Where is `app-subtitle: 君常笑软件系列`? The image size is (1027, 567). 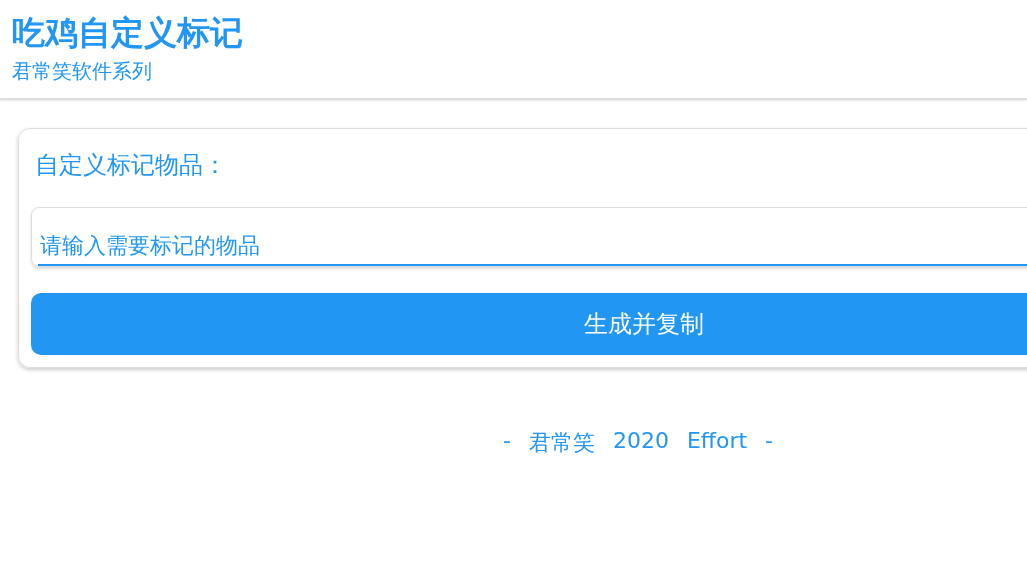
app-subtitle: 君常笑软件系列 is located at coordinates (82, 71).